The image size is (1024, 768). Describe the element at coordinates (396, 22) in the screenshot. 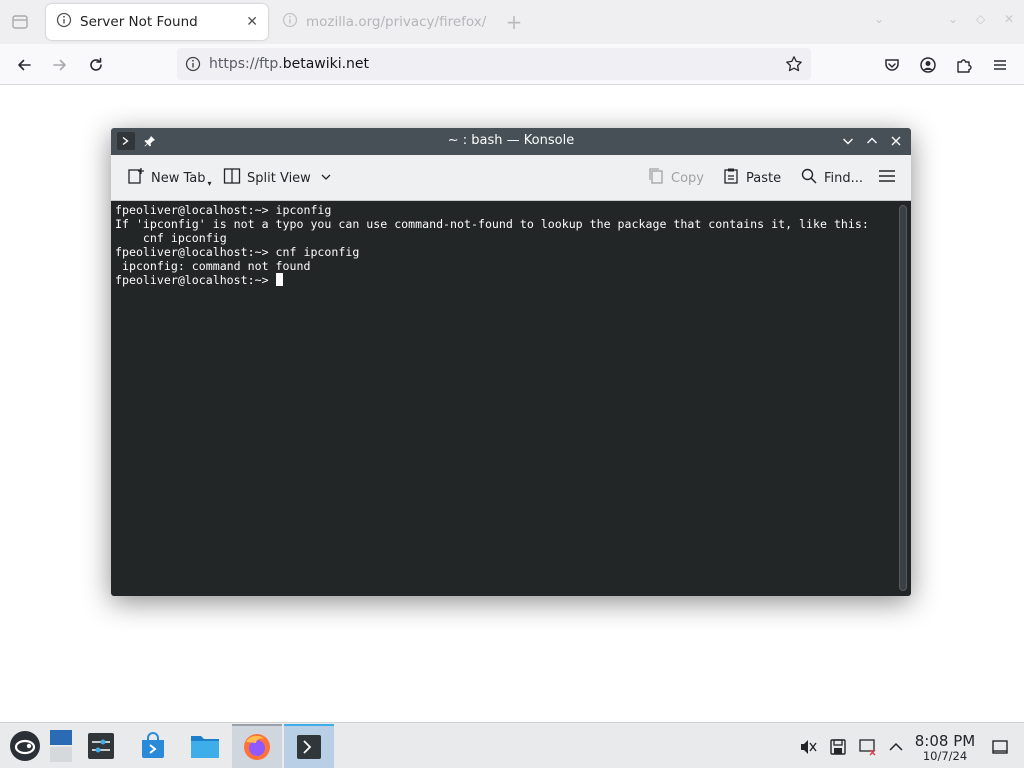

I see `tab-title: mozilla.org/privacy/firefox/` at that location.